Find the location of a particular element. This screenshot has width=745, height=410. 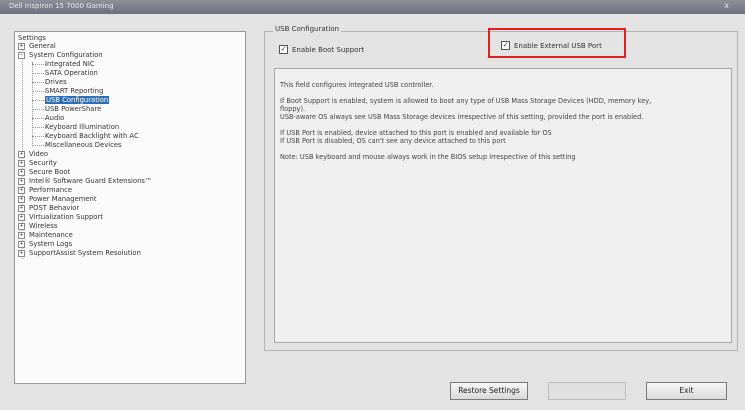

tree-item-keyboard-illumination: Keyboard Illumination is located at coordinates (82, 127).